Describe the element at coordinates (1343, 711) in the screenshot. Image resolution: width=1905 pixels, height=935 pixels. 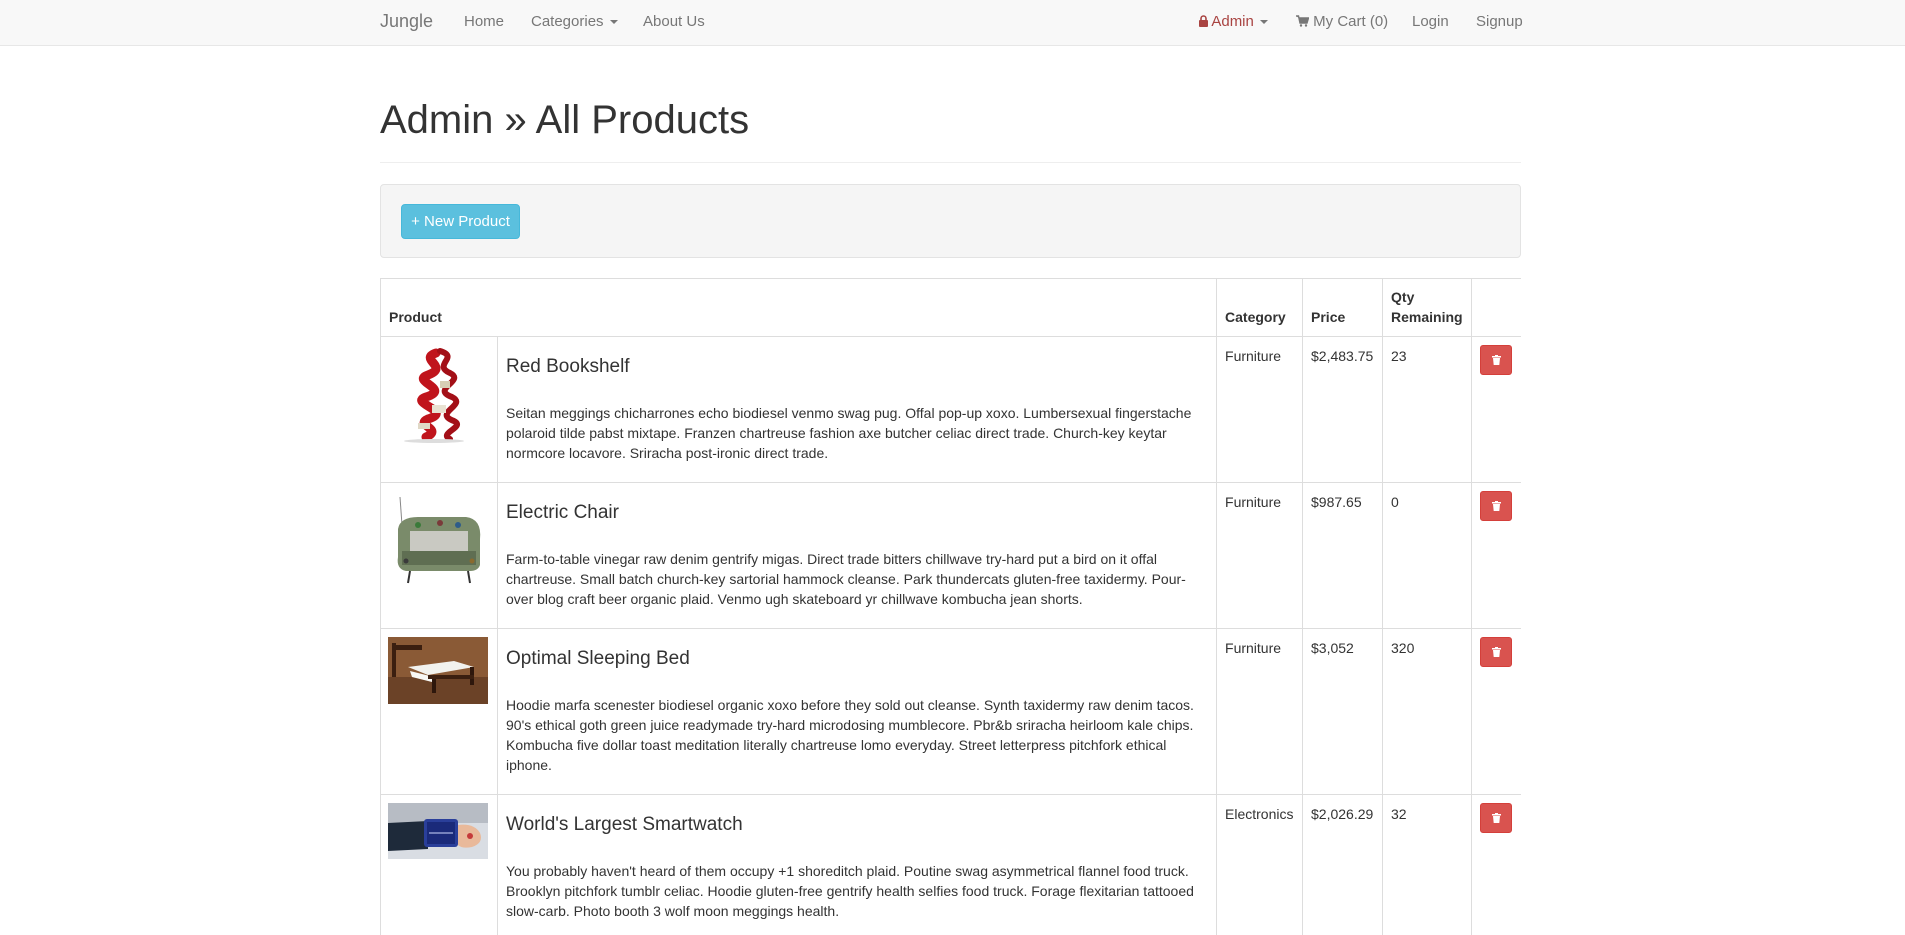
I see `product-price: $3,052` at that location.